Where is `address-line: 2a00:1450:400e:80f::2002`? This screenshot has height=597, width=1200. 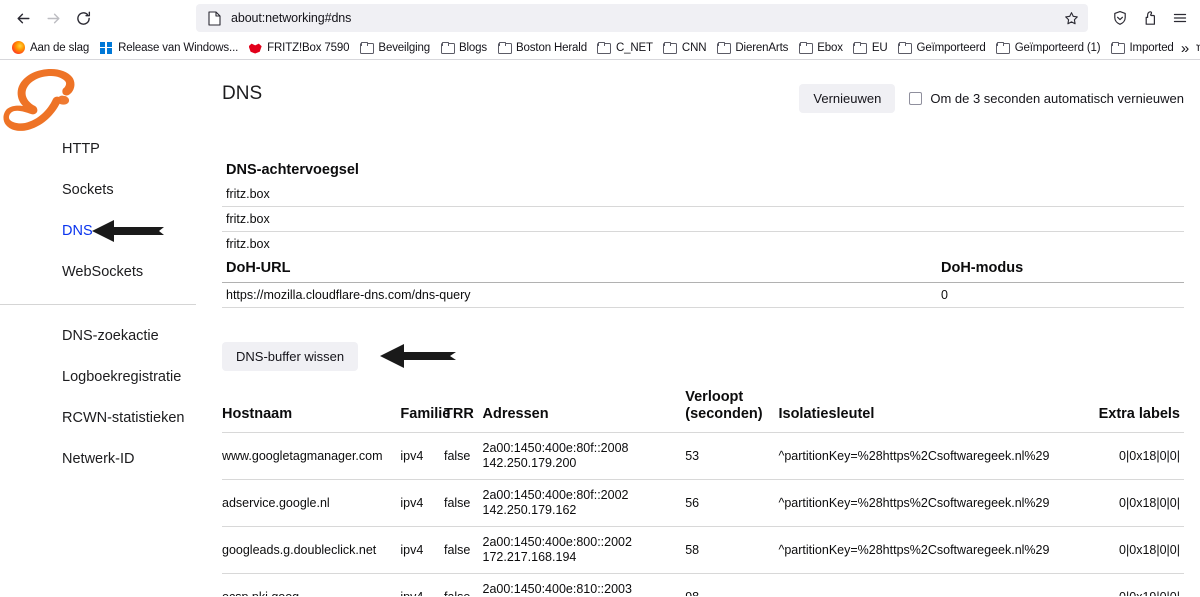 address-line: 2a00:1450:400e:80f::2002 is located at coordinates (555, 495).